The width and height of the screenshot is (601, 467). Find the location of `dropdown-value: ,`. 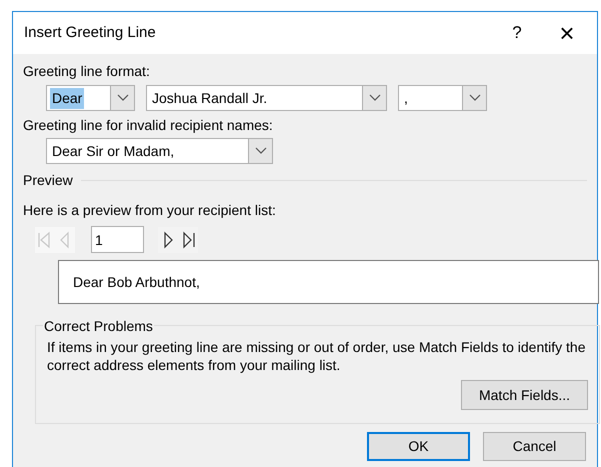

dropdown-value: , is located at coordinates (406, 98).